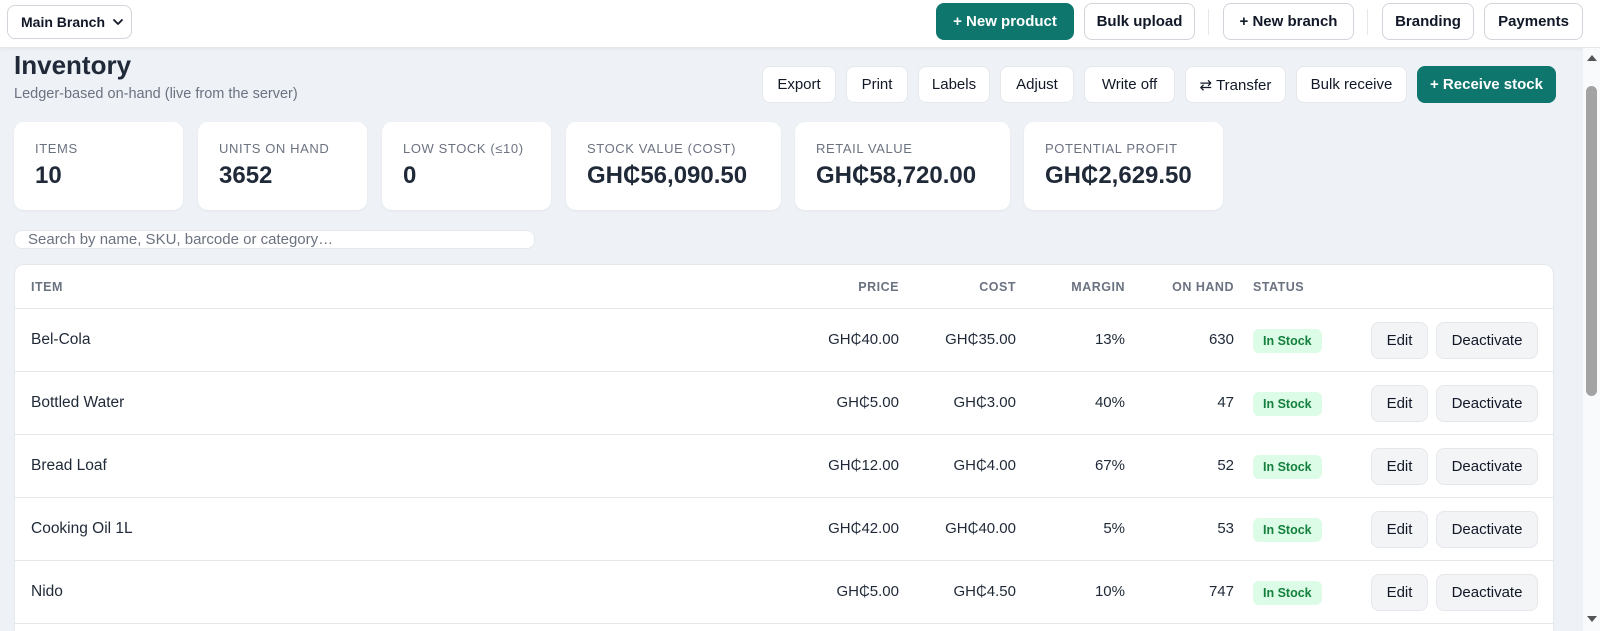 This screenshot has width=1600, height=631. Describe the element at coordinates (1221, 339) in the screenshot. I see `item-on-hand: 630` at that location.